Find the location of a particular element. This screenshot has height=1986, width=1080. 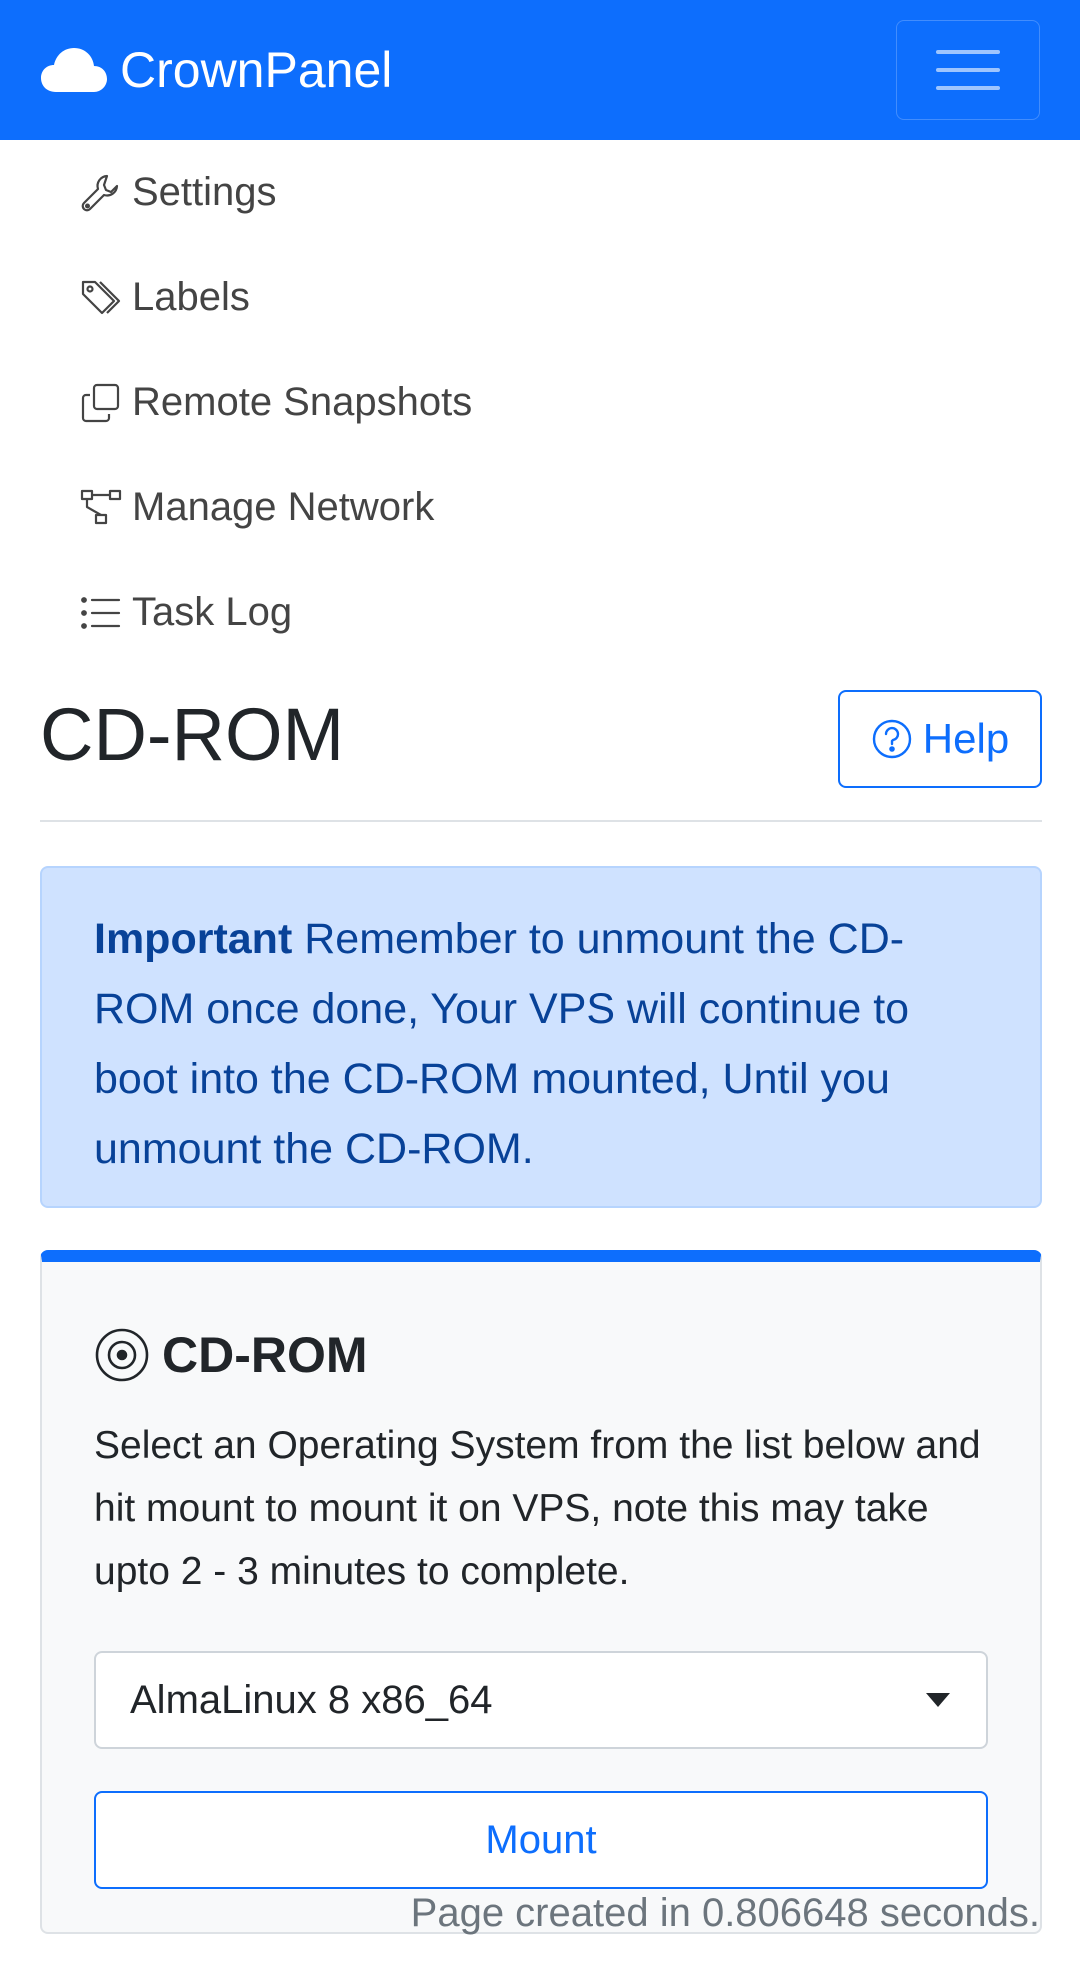

os-select-value: AlmaLinux 8 x86_64 is located at coordinates (311, 1699).